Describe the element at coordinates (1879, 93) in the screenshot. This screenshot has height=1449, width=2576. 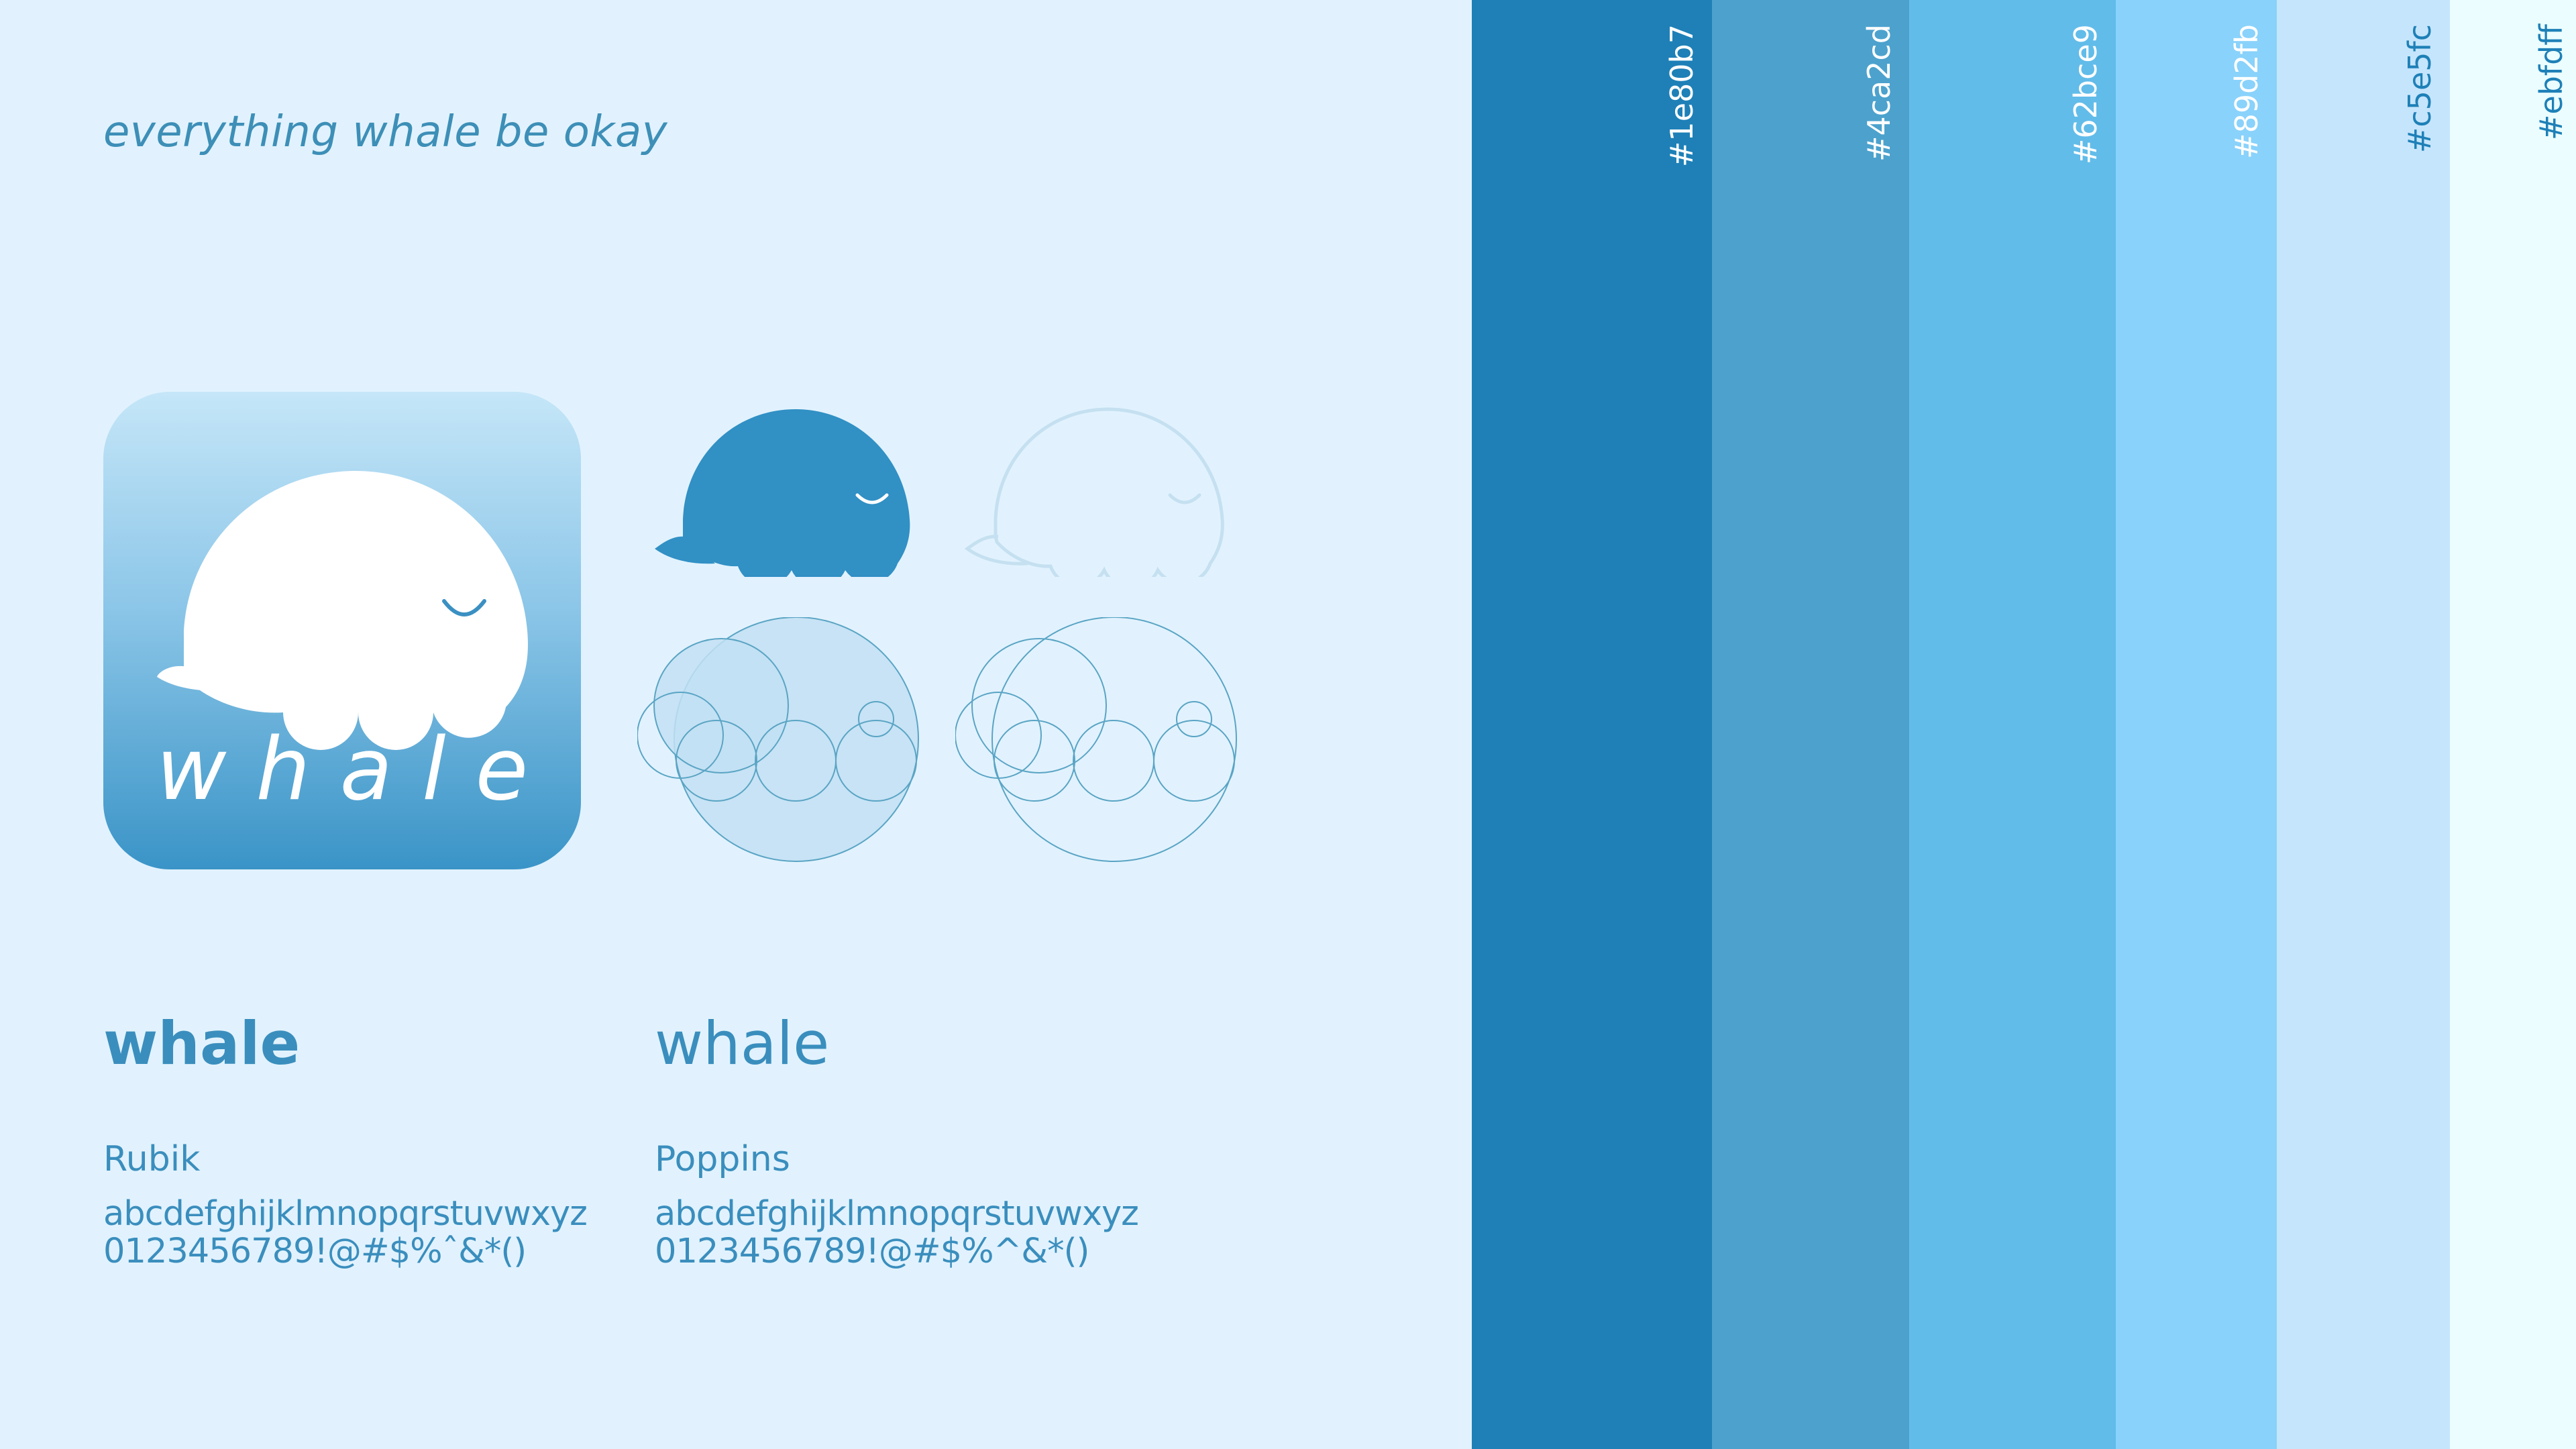
I see `swatch-label: #4ca2cd` at that location.